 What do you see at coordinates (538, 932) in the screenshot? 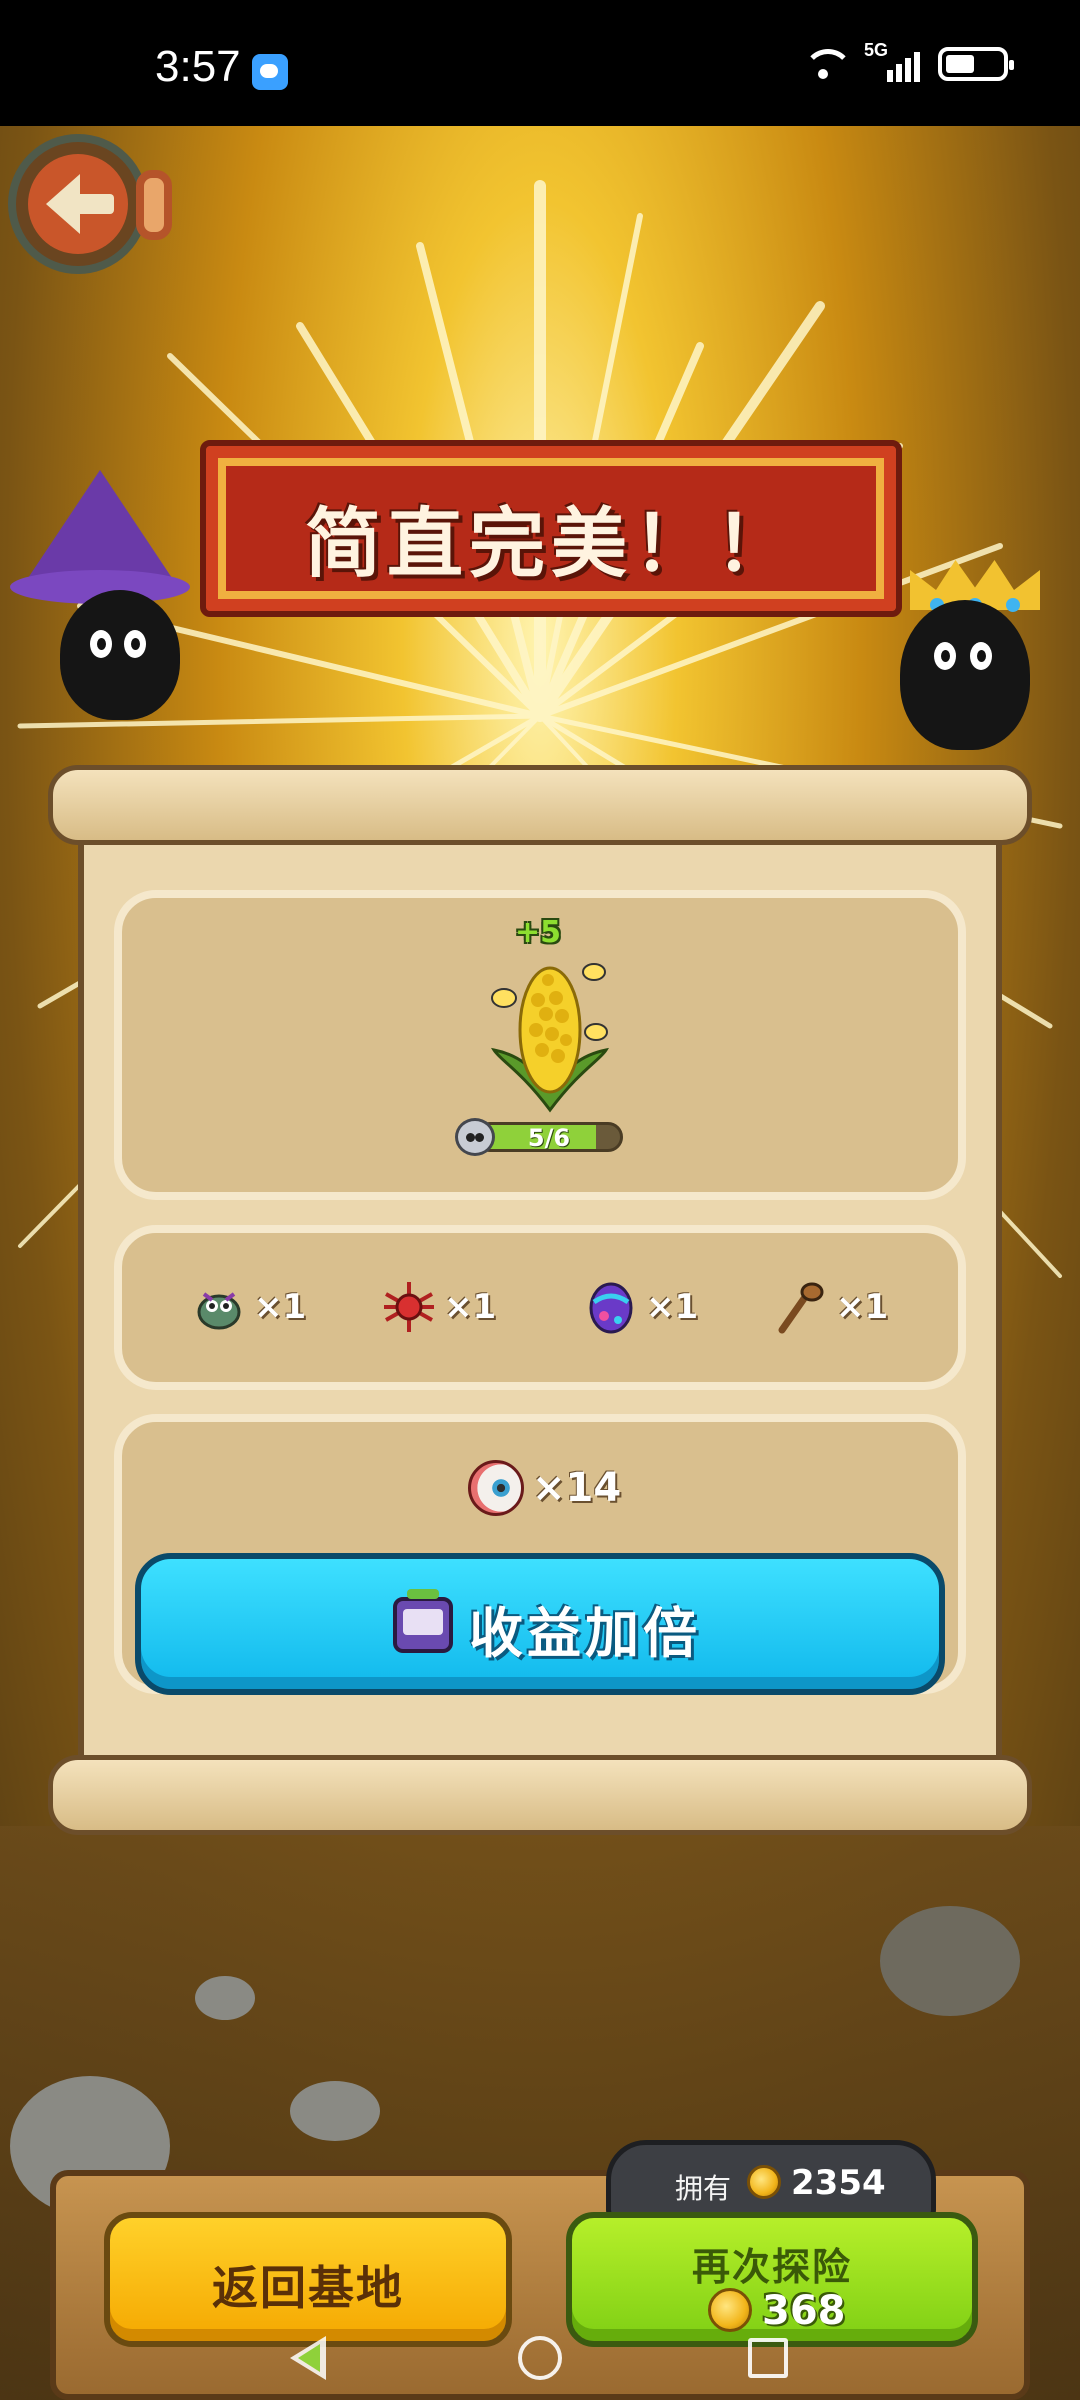
I see `bonus-badge: +5` at bounding box center [538, 932].